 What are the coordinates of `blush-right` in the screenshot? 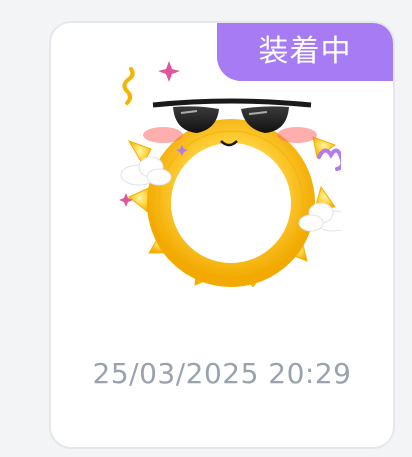 It's located at (297, 135).